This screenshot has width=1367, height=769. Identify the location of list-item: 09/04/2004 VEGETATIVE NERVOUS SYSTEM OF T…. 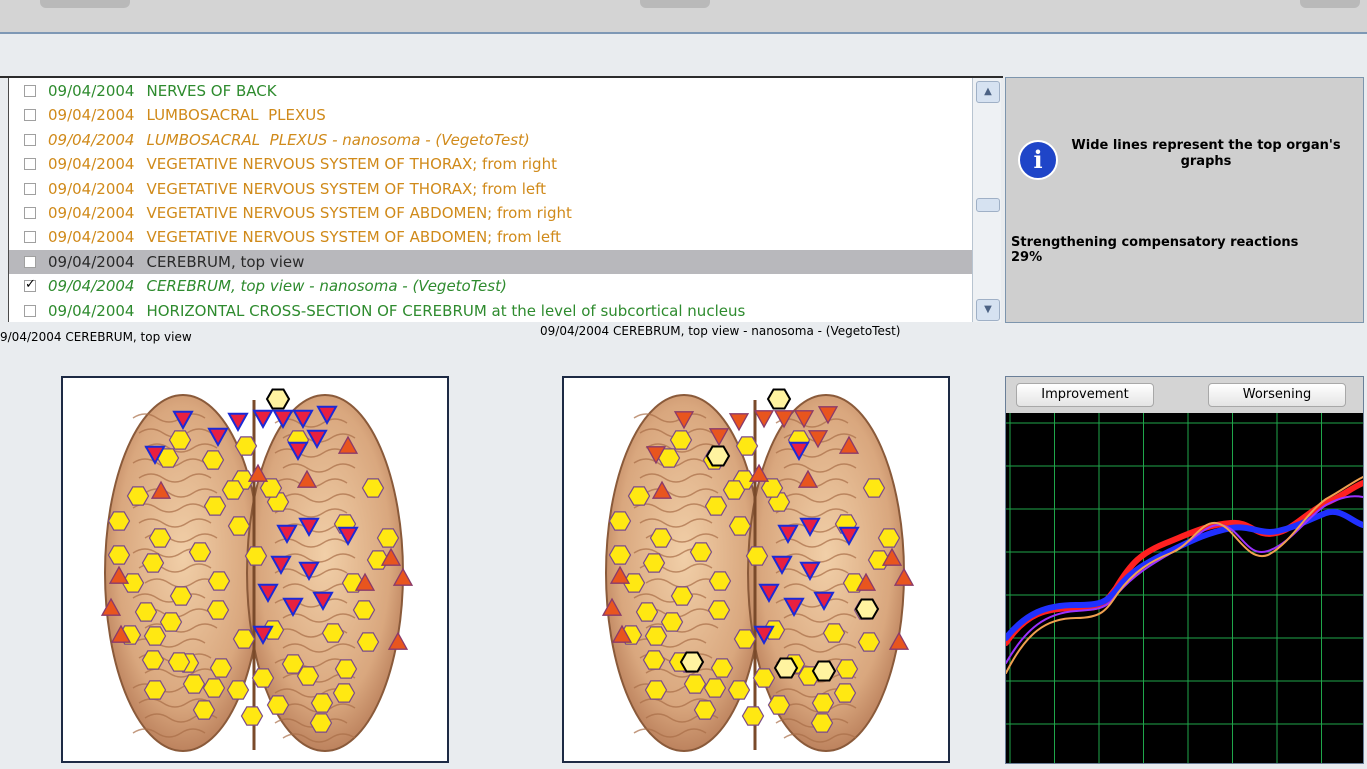
(491, 164).